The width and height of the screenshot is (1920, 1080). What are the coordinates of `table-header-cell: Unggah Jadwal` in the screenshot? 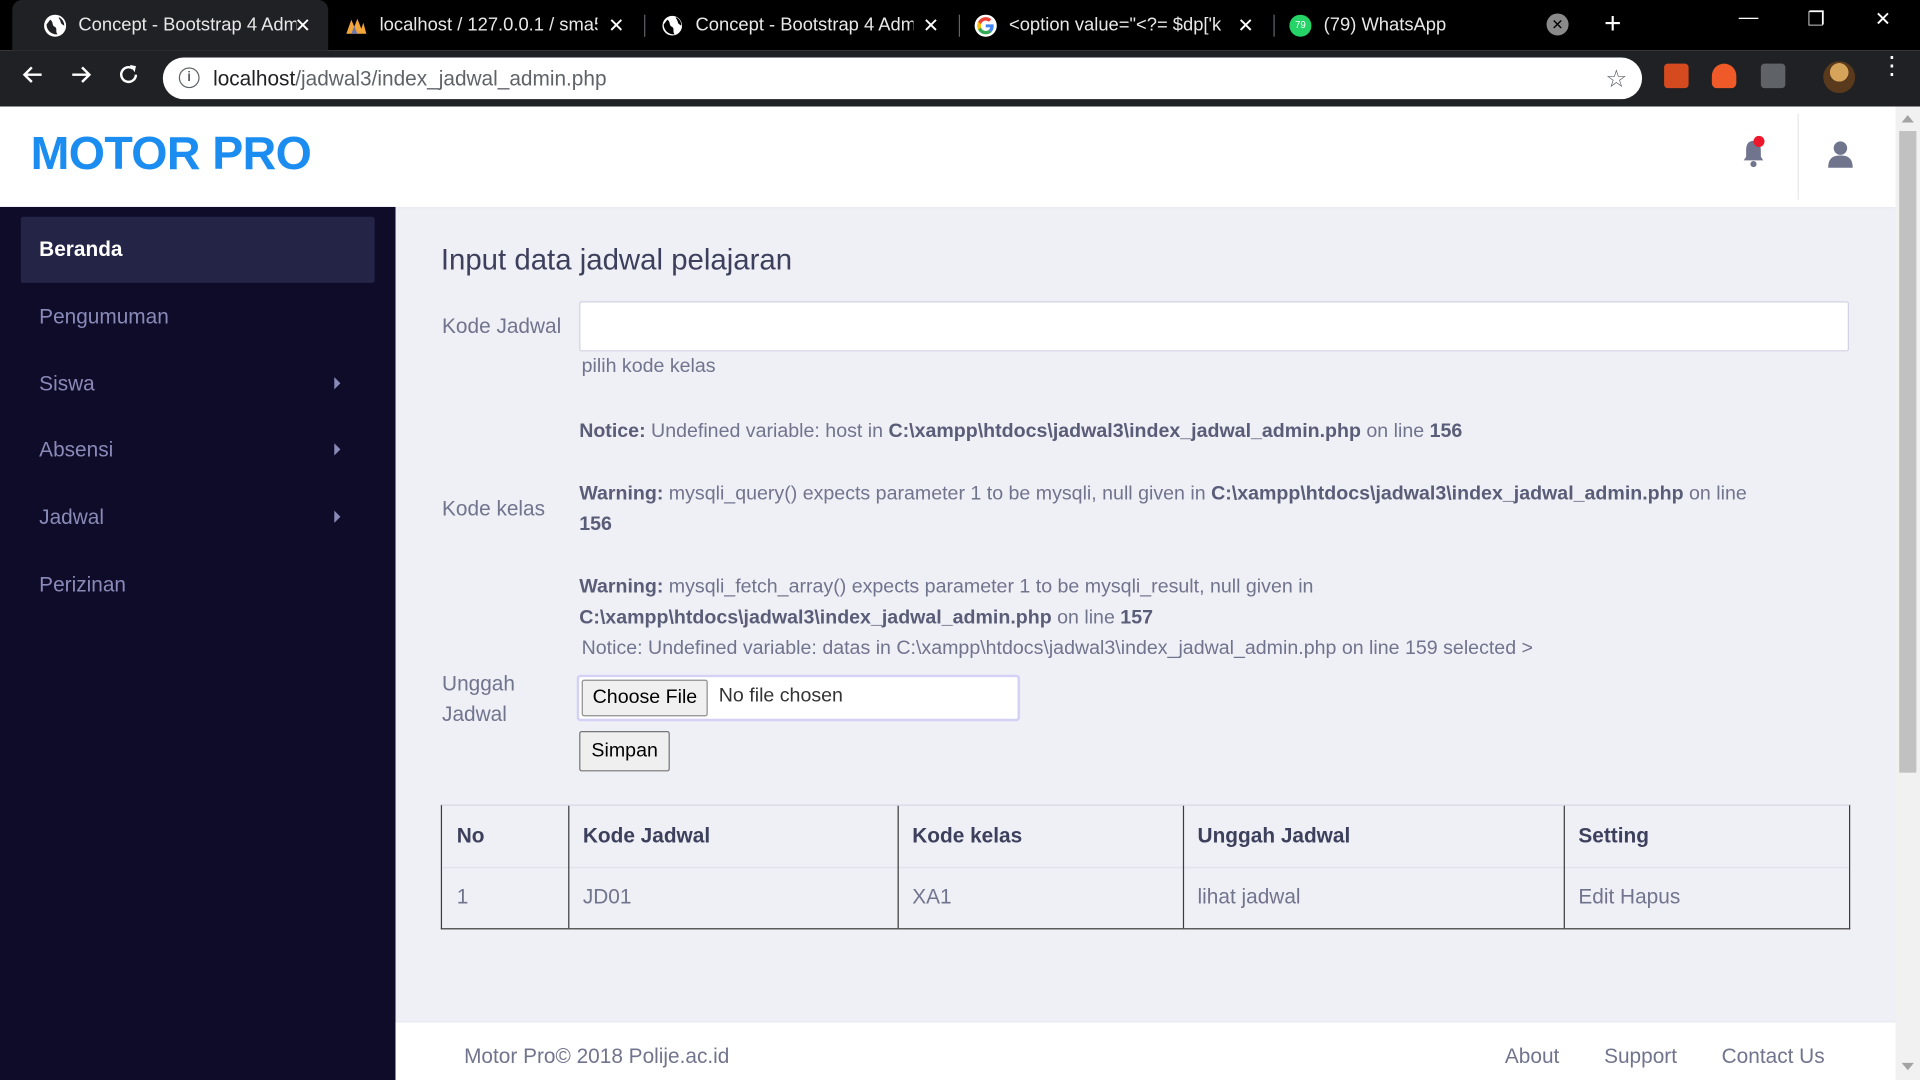 It's located at (1373, 836).